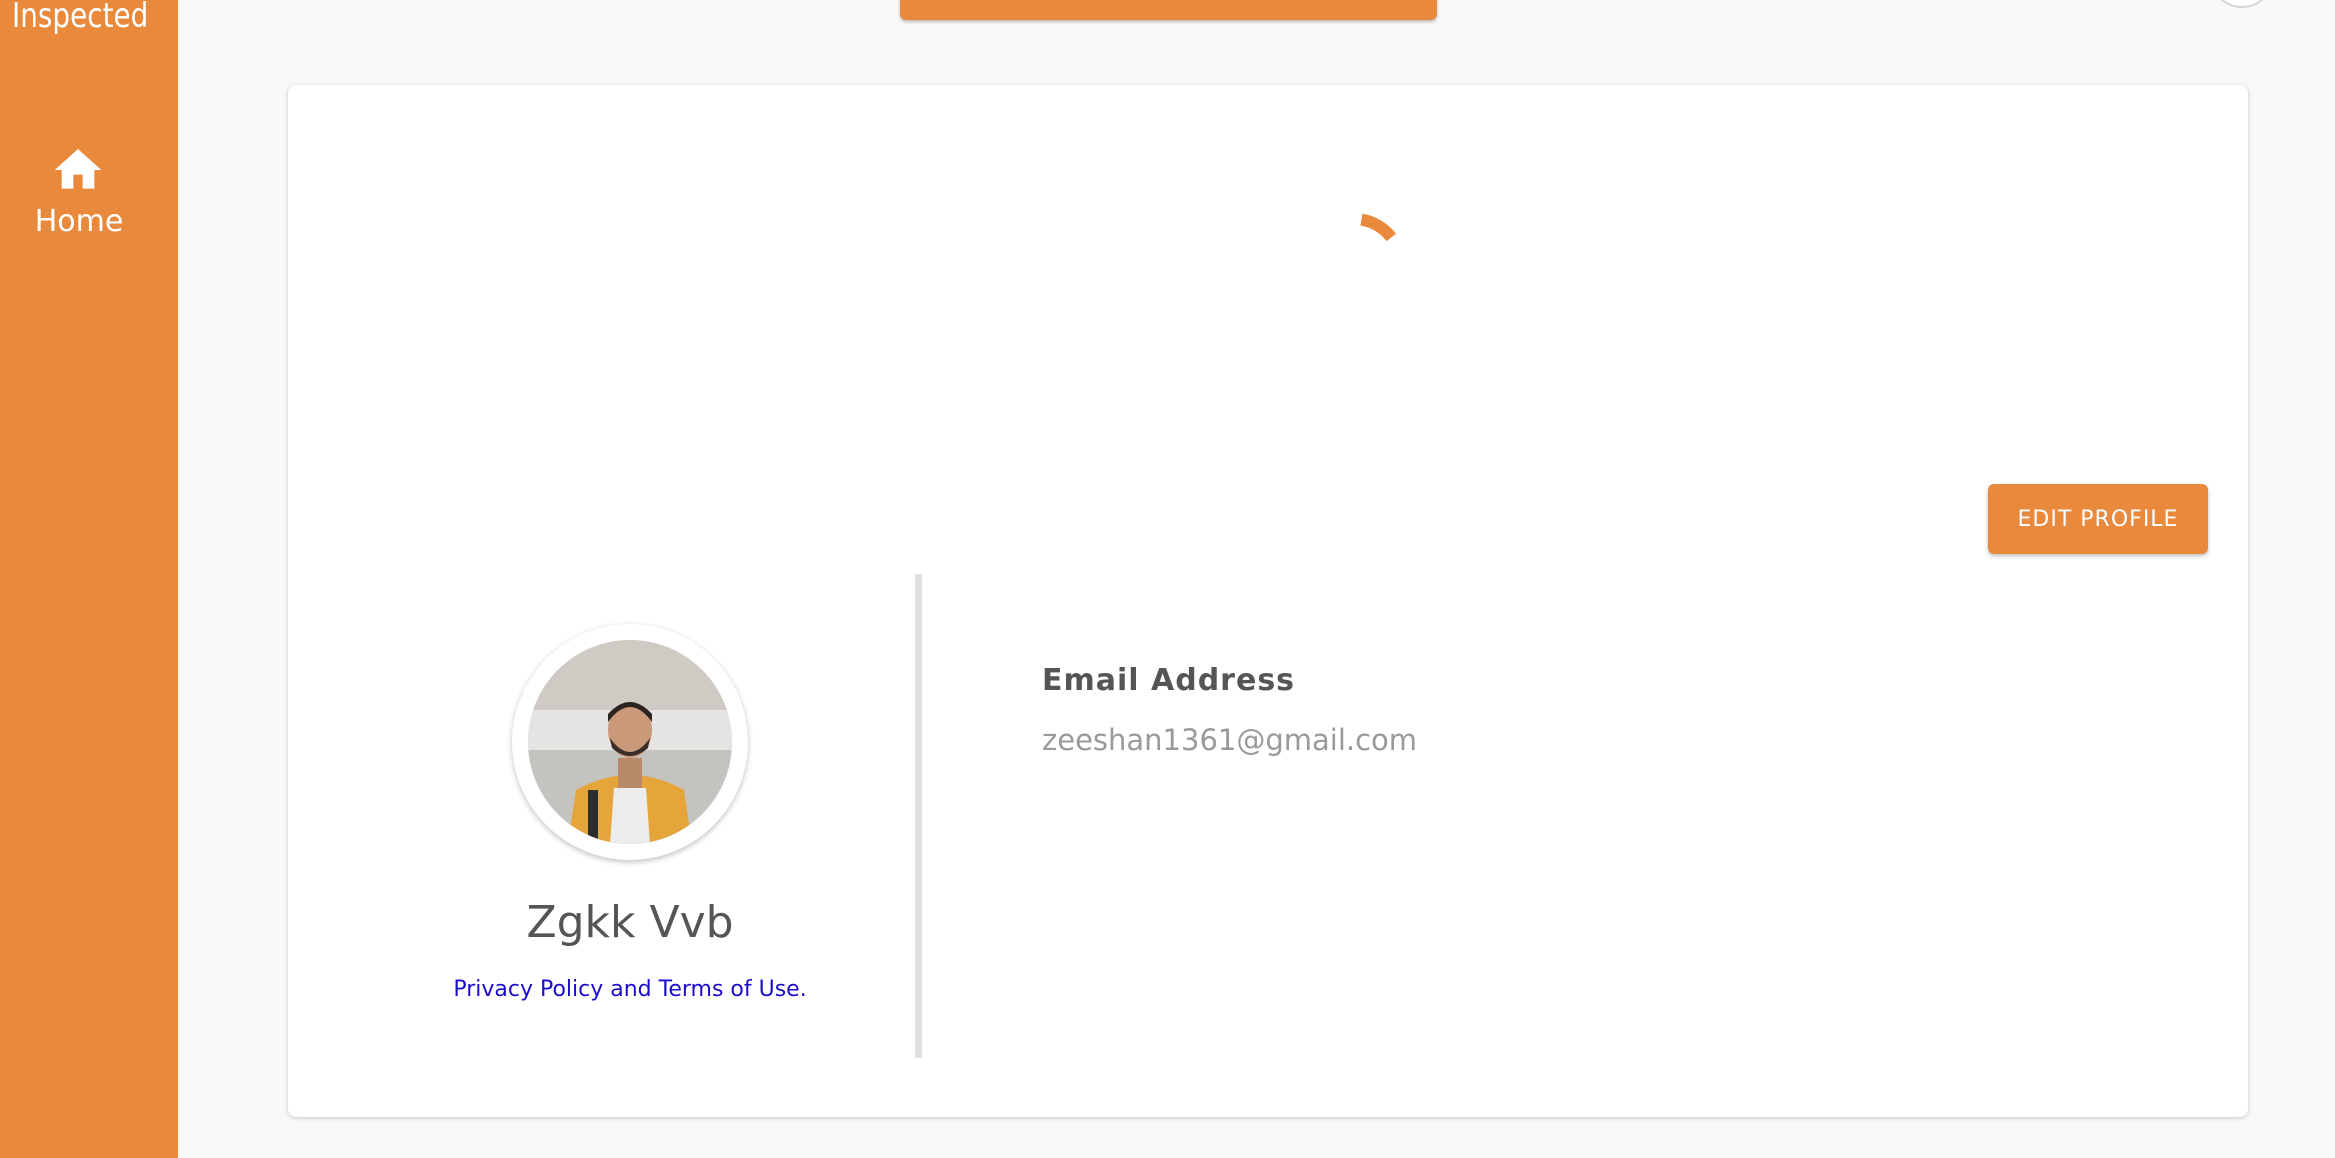 The image size is (2335, 1158). What do you see at coordinates (89, 579) in the screenshot?
I see `sidebar: Inspected Home` at bounding box center [89, 579].